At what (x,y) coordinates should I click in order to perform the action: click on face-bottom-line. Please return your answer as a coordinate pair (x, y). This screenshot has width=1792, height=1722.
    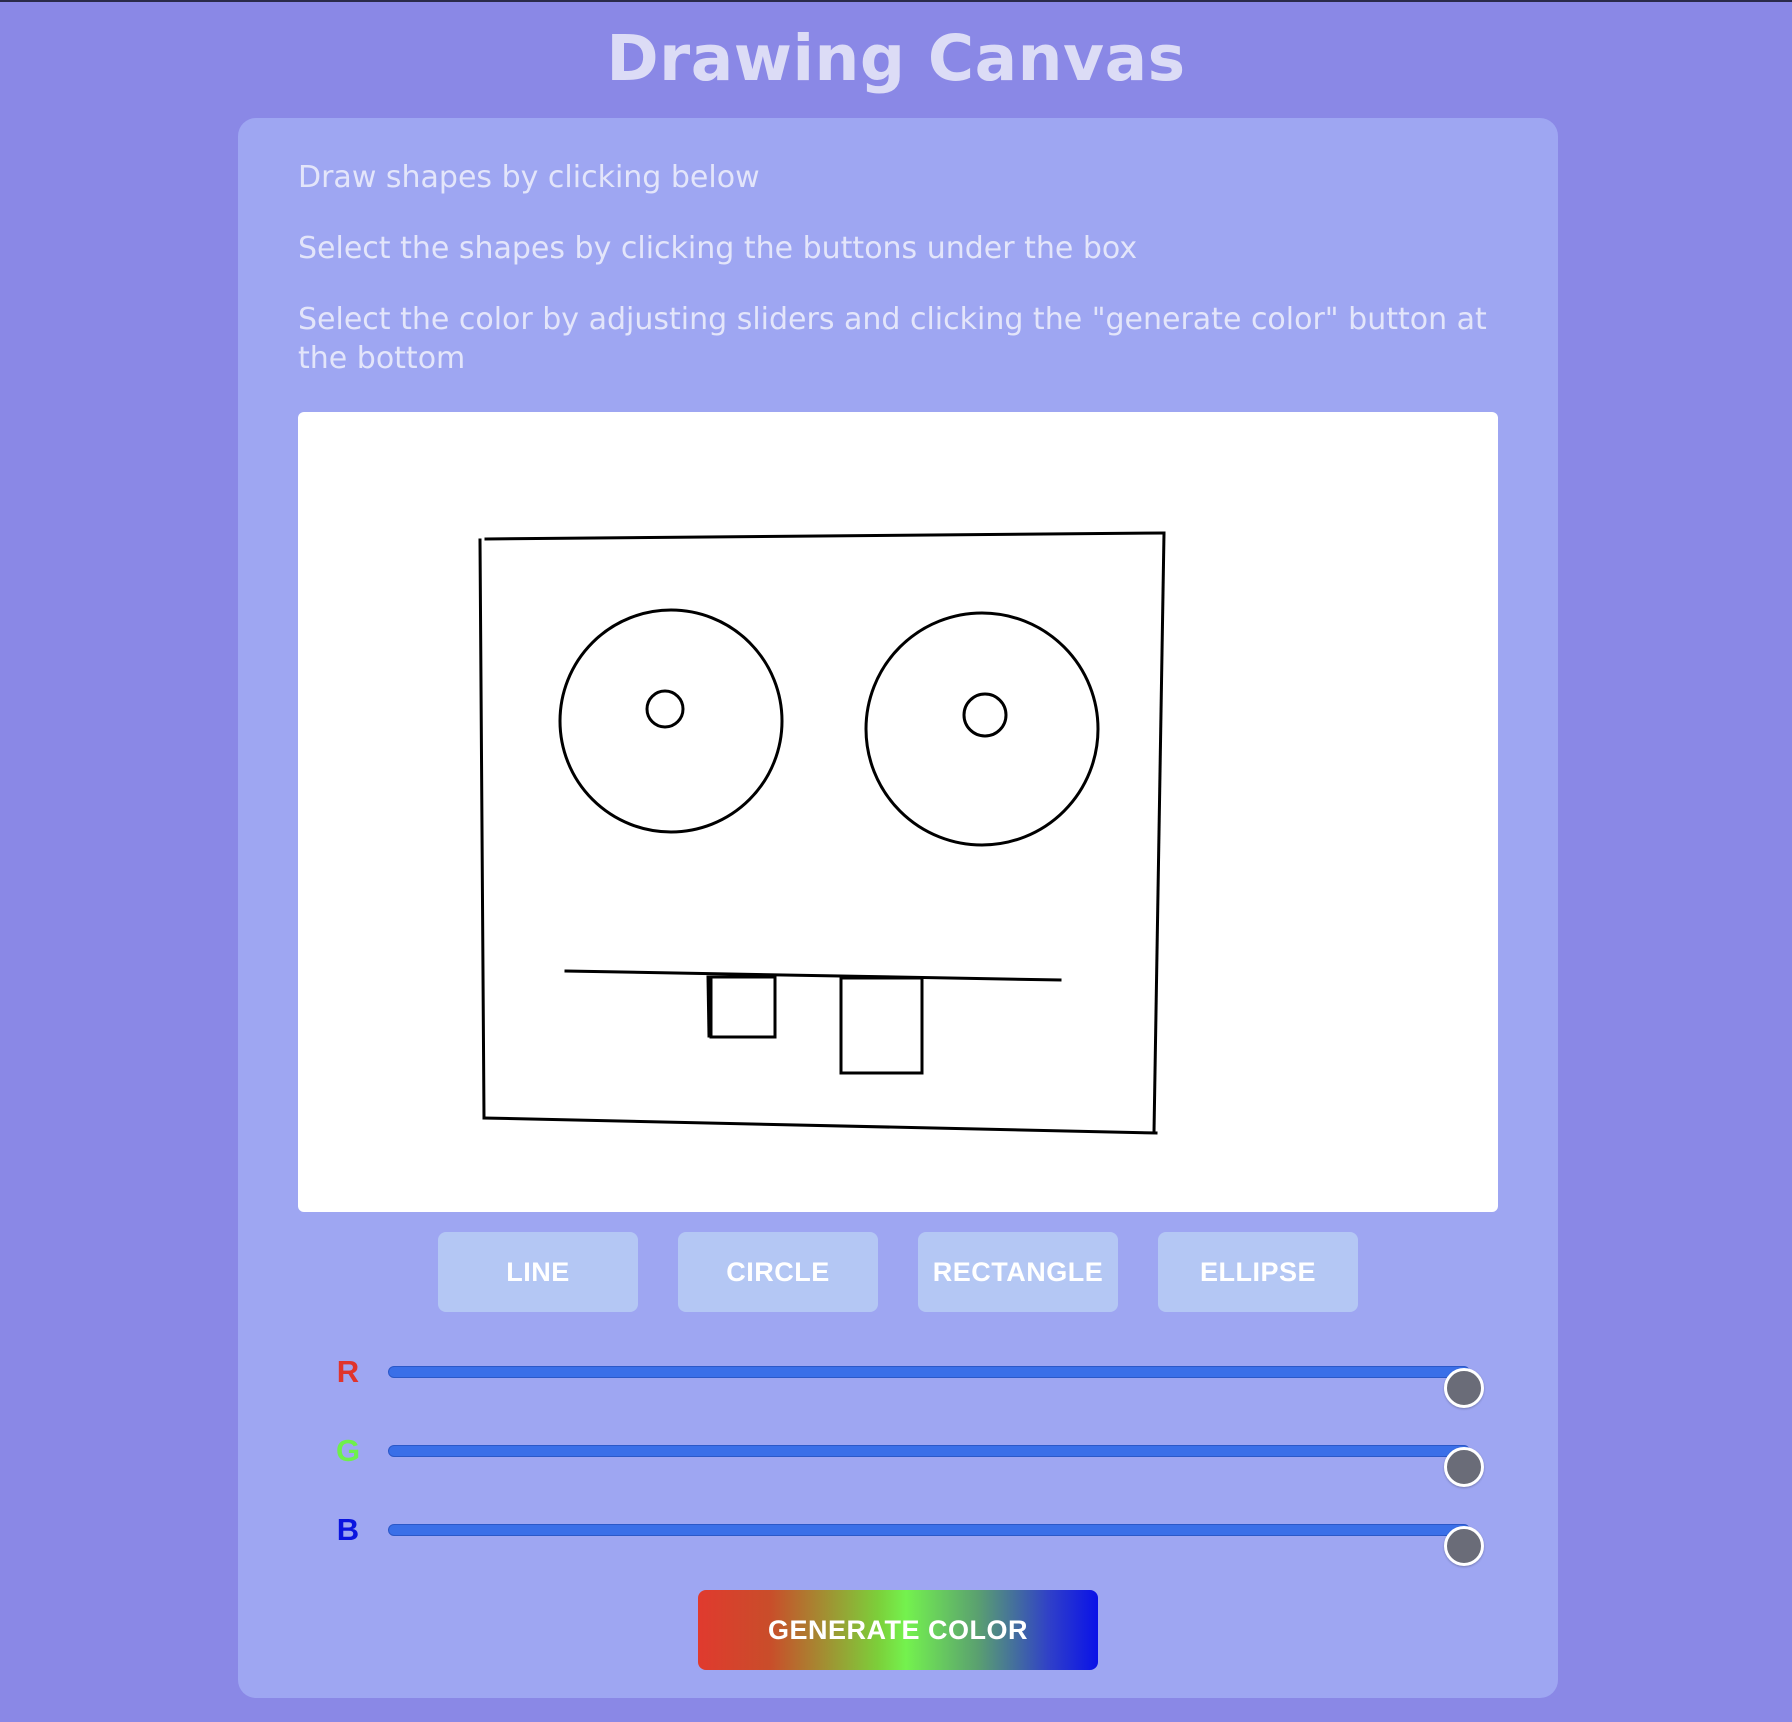
    Looking at the image, I should click on (820, 1125).